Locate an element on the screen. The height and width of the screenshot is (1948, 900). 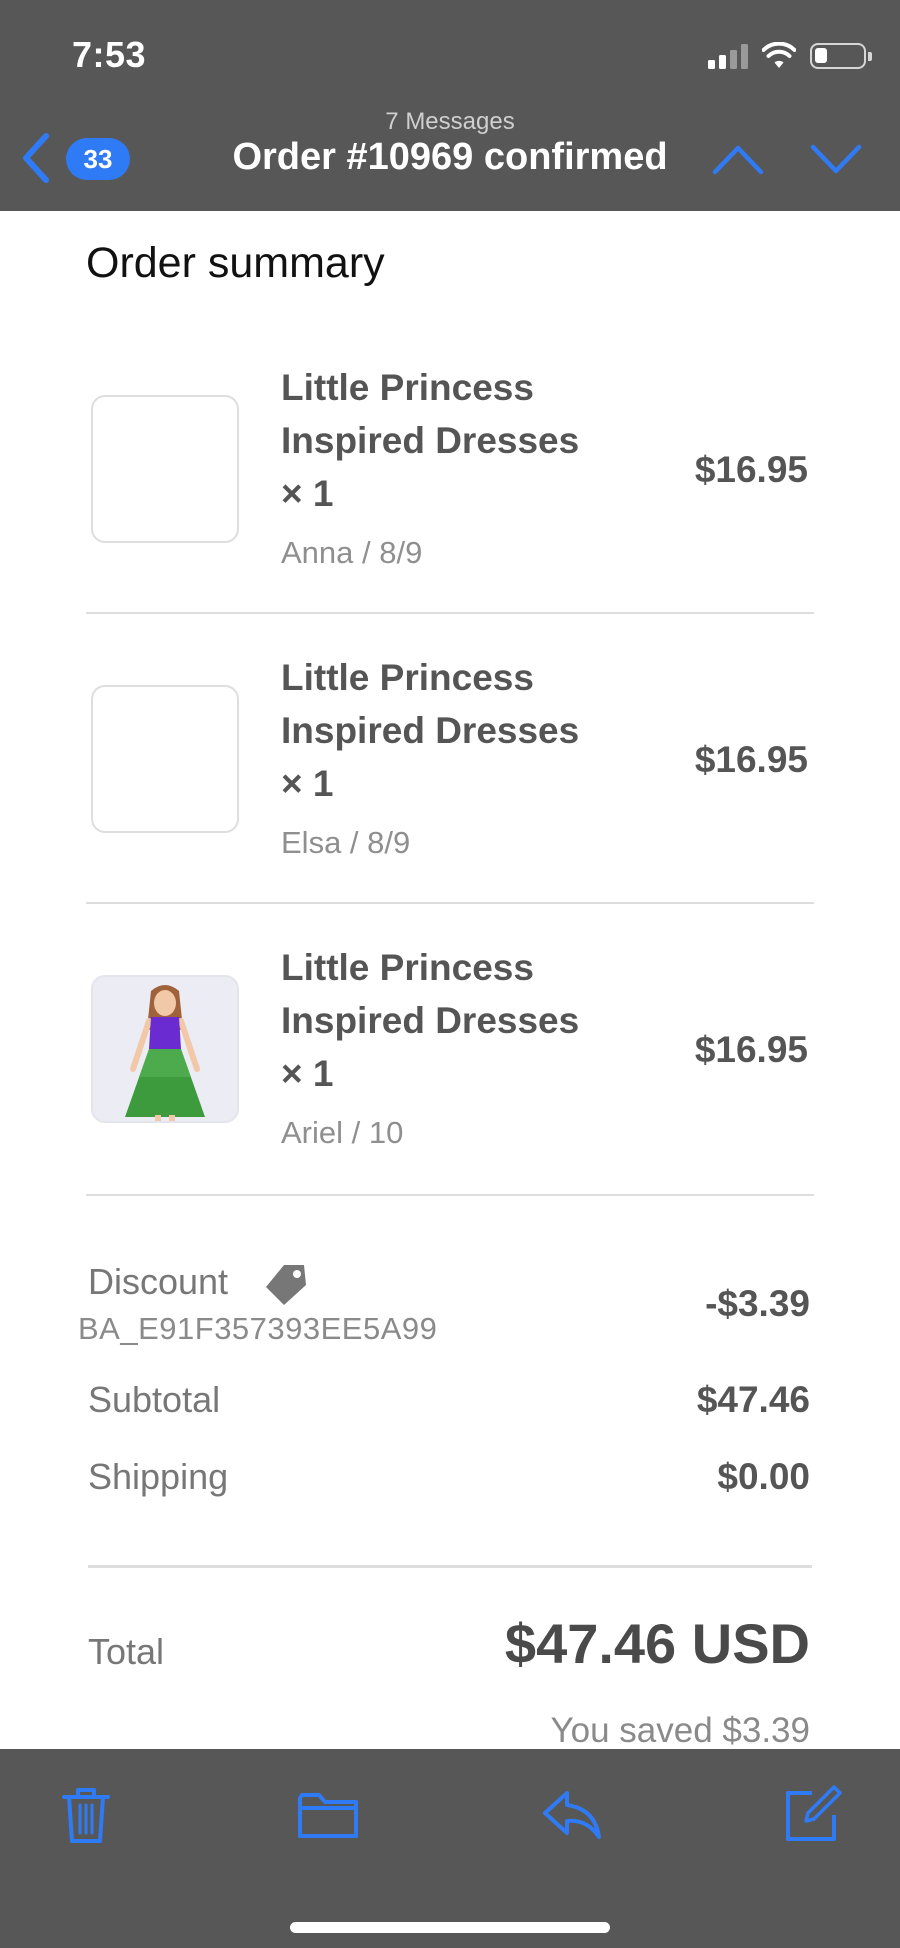
reply-button is located at coordinates (572, 1815).